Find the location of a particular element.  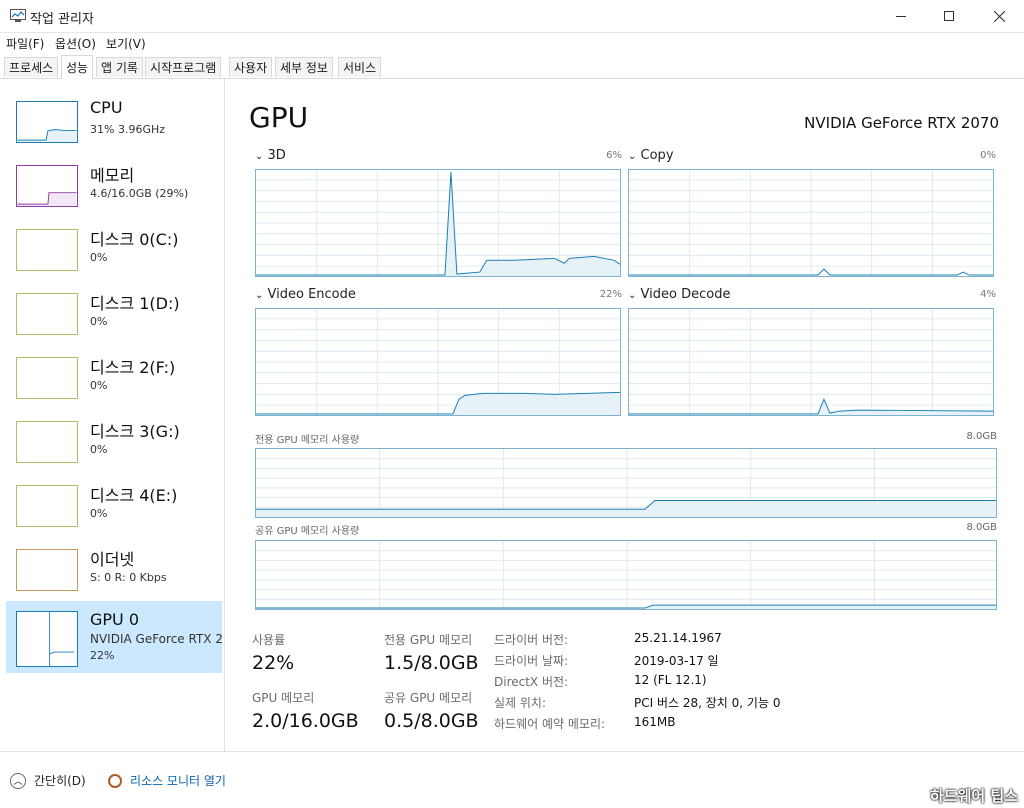

dedicated-memory-graph-label: 전용 GPU 메모리 사용량 is located at coordinates (307, 440).